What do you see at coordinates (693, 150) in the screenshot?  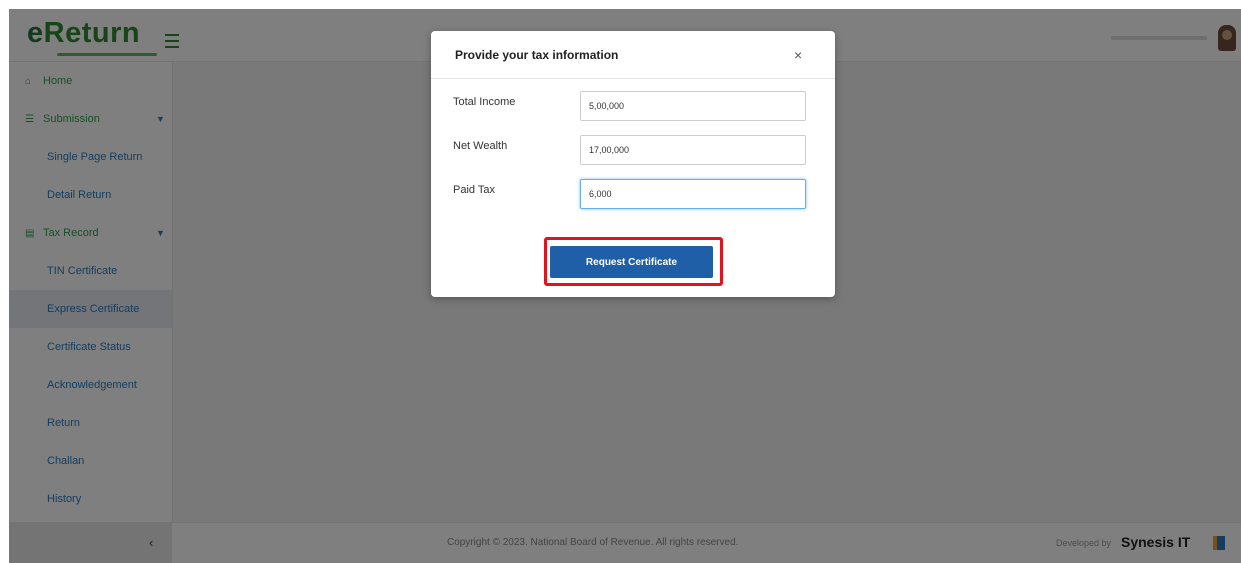 I see `net-wealth-input` at bounding box center [693, 150].